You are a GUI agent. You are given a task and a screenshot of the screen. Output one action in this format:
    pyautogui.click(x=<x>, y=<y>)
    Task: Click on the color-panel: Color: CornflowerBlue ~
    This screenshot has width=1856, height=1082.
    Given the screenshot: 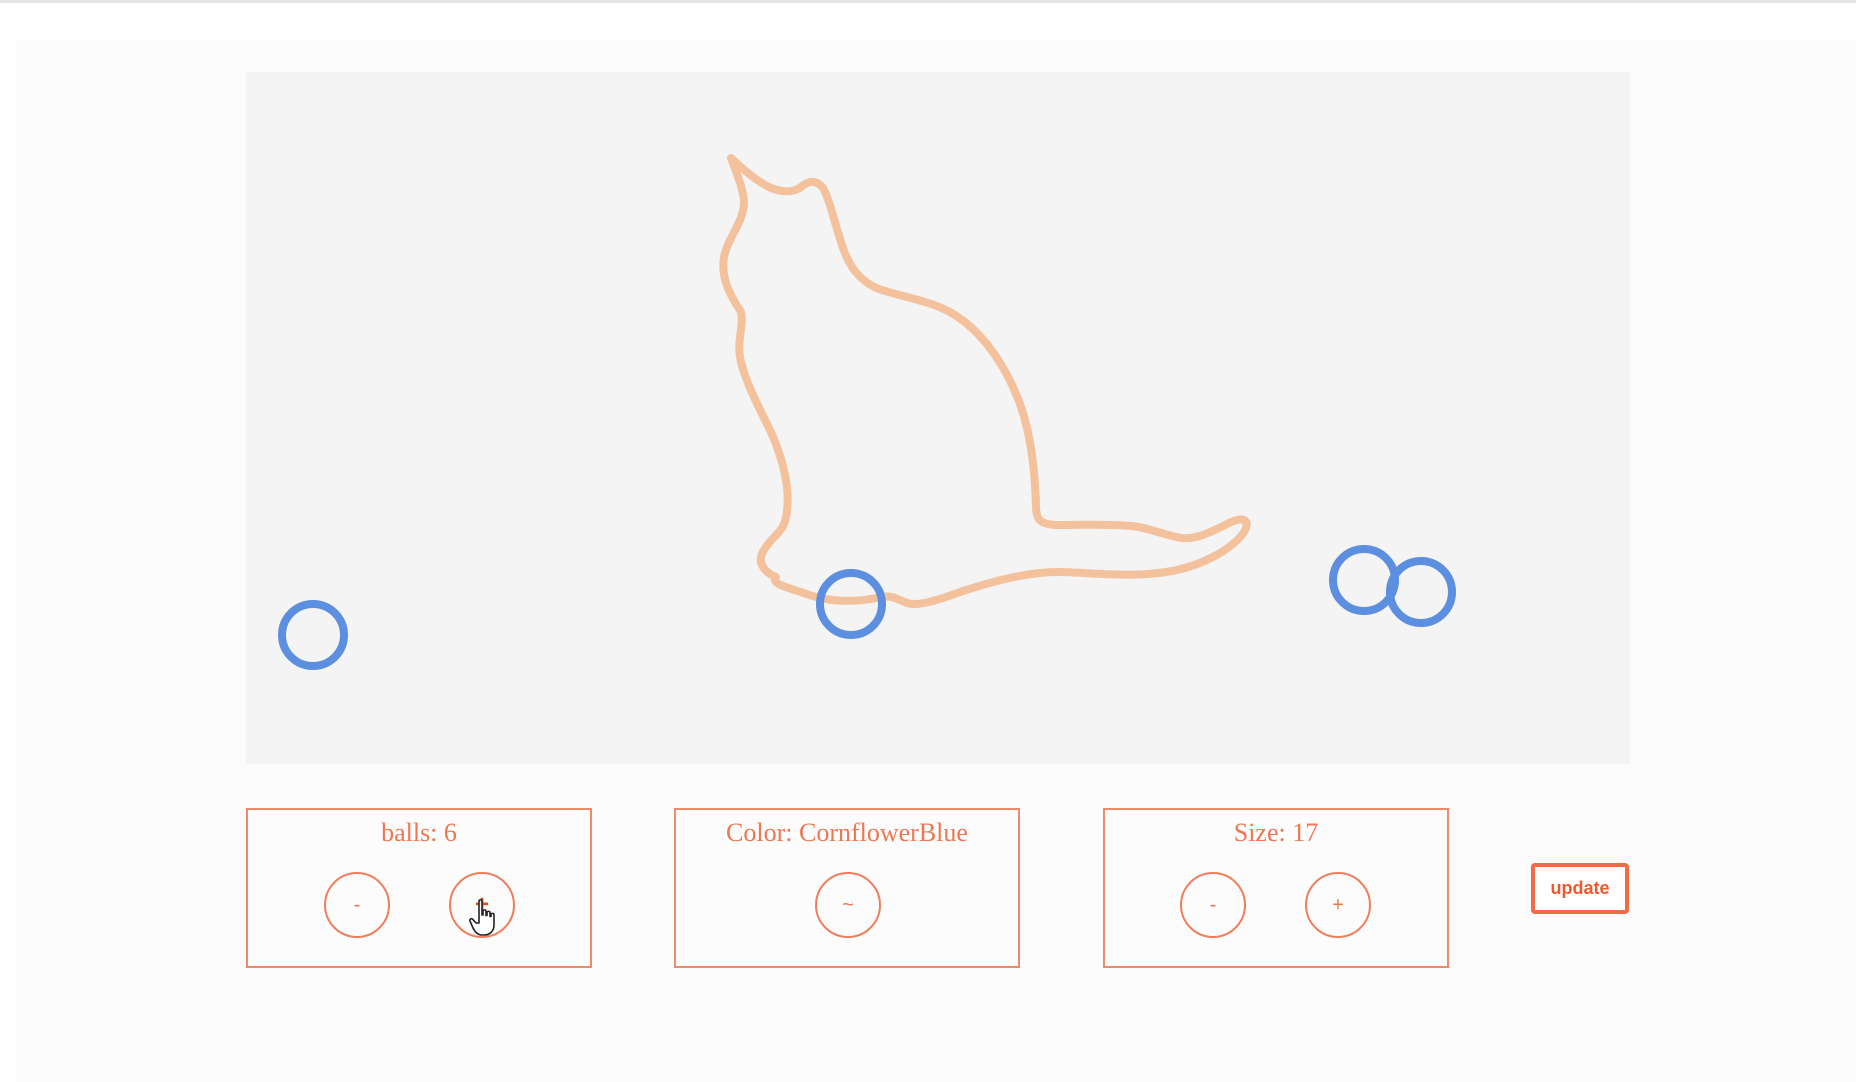 What is the action you would take?
    pyautogui.click(x=847, y=888)
    